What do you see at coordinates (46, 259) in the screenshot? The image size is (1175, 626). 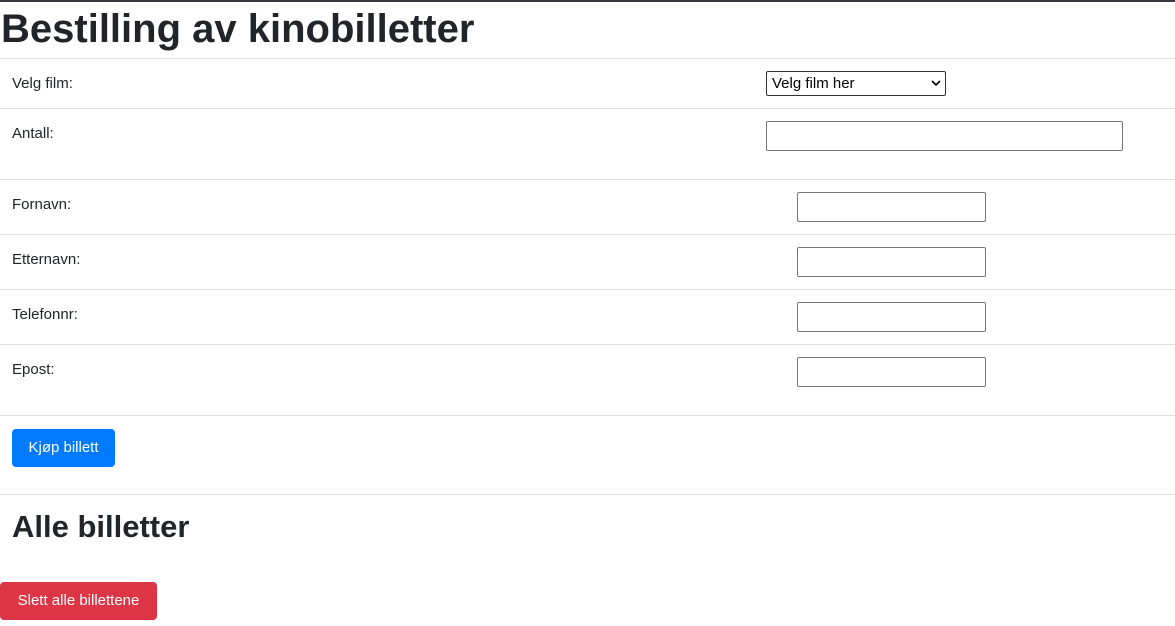 I see `etternavn-label: Etternavn:` at bounding box center [46, 259].